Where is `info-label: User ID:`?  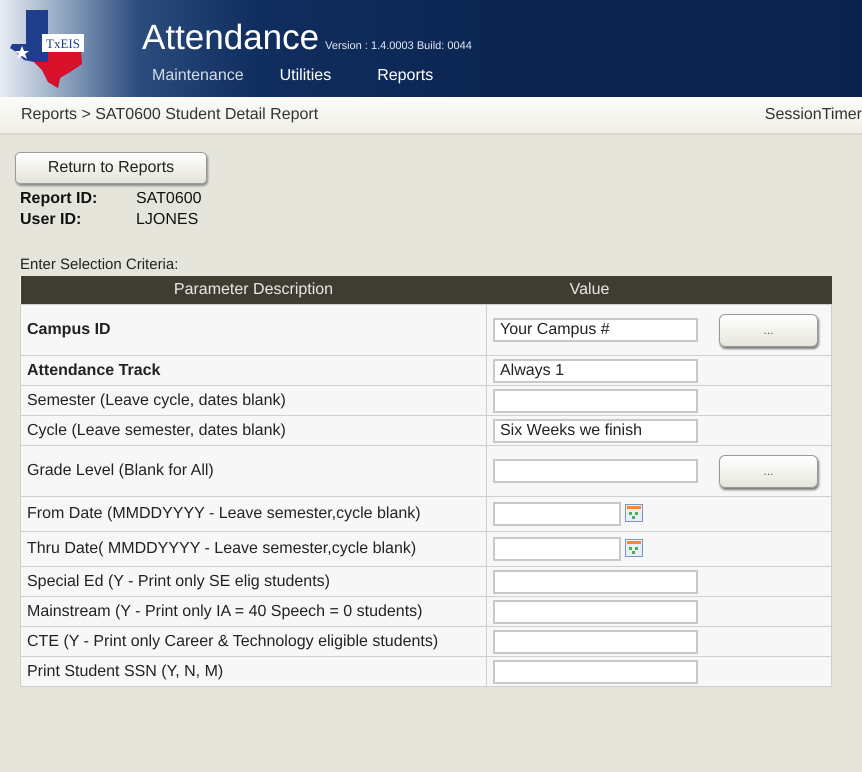
info-label: User ID: is located at coordinates (51, 220).